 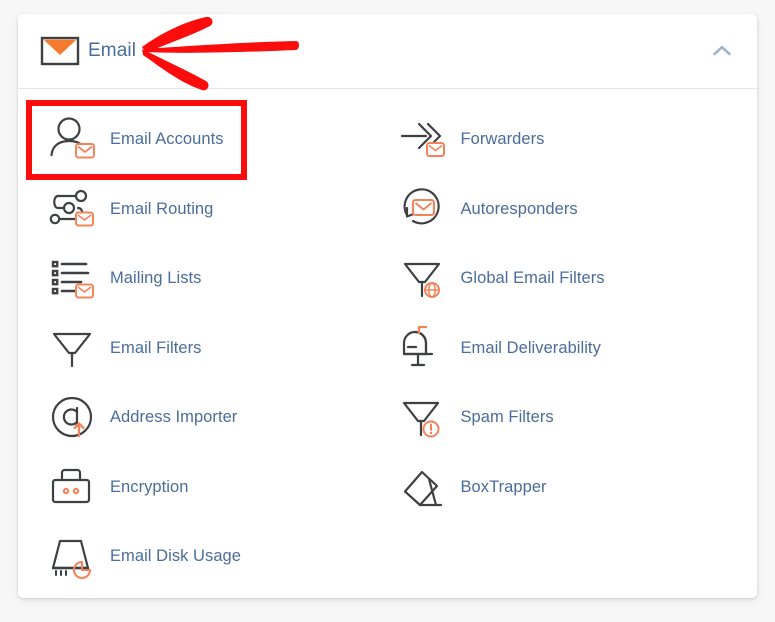 What do you see at coordinates (73, 348) in the screenshot?
I see `email-filters-icon` at bounding box center [73, 348].